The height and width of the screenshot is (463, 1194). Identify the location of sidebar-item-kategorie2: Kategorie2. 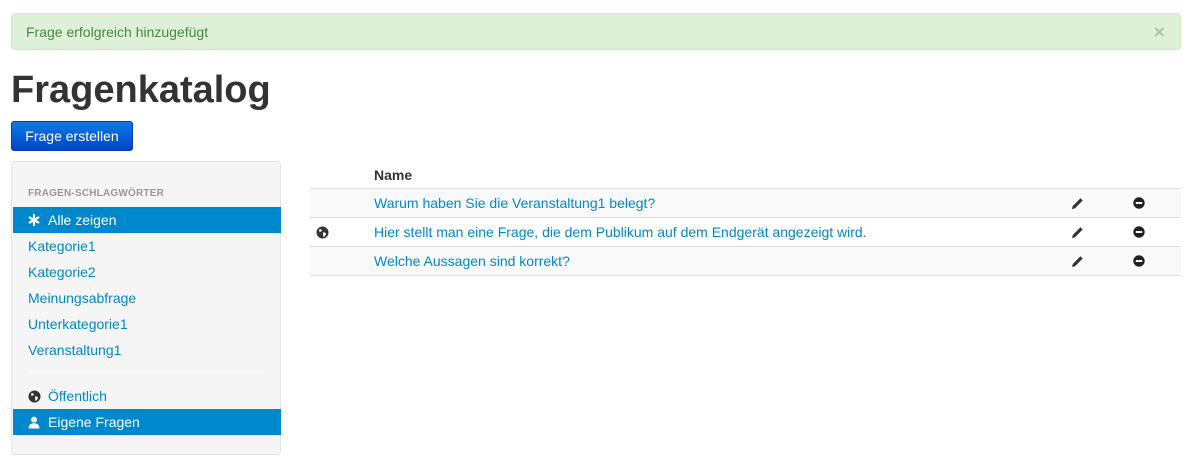
(147, 272).